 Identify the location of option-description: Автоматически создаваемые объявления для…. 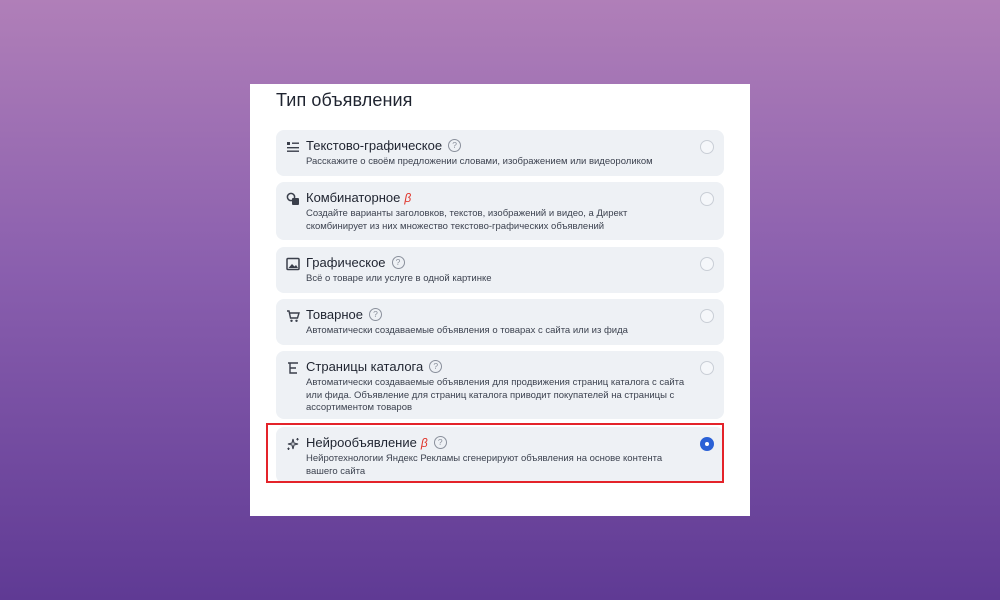
(495, 395).